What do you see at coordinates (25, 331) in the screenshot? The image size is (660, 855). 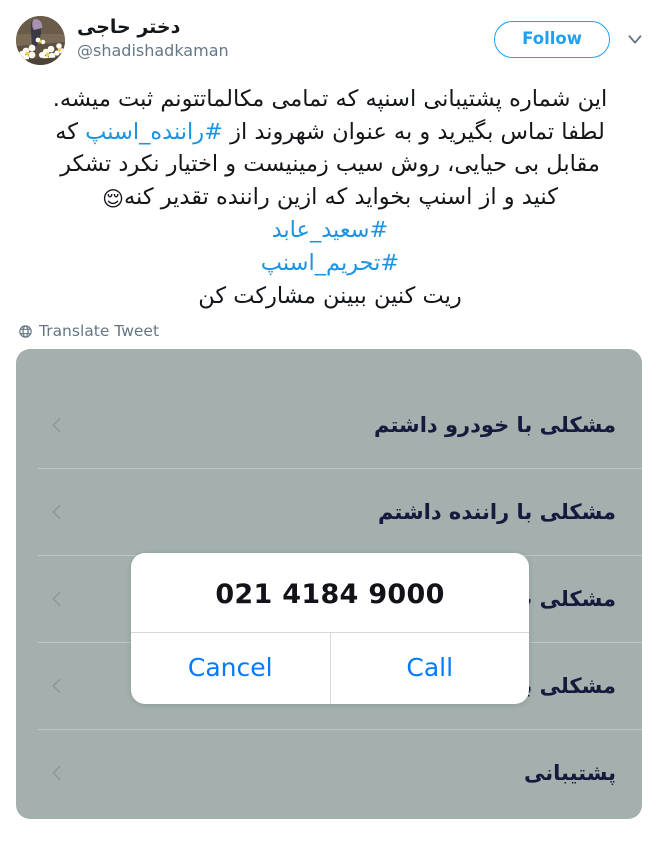 I see `globe-icon` at bounding box center [25, 331].